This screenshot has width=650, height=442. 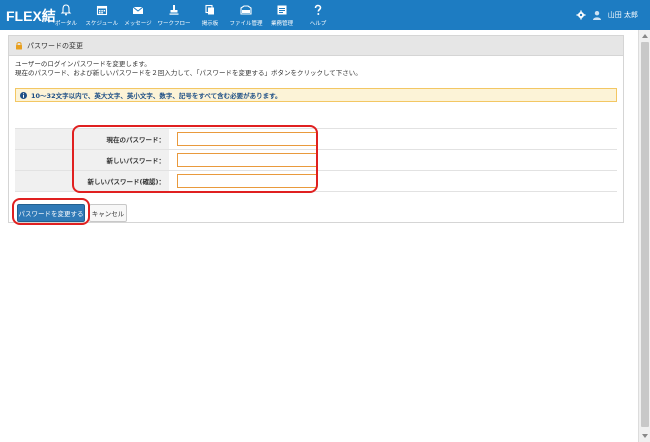 What do you see at coordinates (108, 213) in the screenshot?
I see `cancel-button: キャンセル` at bounding box center [108, 213].